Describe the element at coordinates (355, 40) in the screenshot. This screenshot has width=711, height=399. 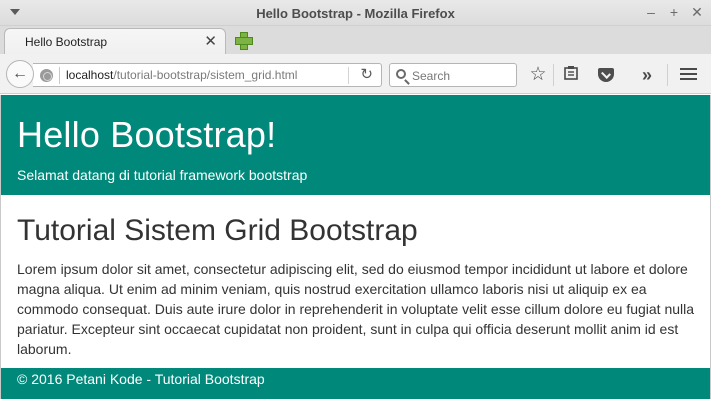
I see `tab-strip: Hello Bootstrap ✕` at that location.